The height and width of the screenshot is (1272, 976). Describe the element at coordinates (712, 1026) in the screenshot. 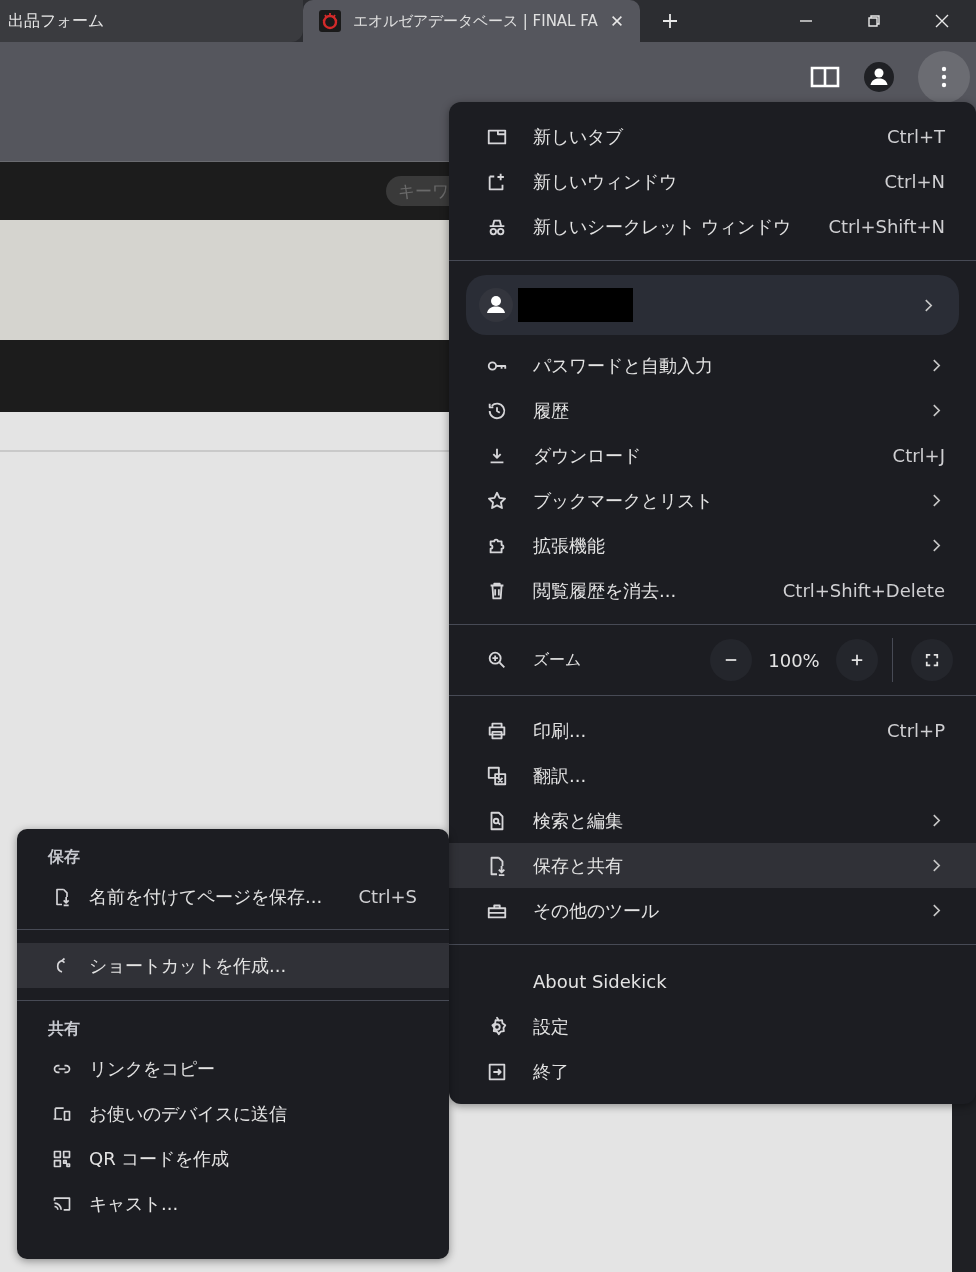

I see `menu-item: 設定` at that location.